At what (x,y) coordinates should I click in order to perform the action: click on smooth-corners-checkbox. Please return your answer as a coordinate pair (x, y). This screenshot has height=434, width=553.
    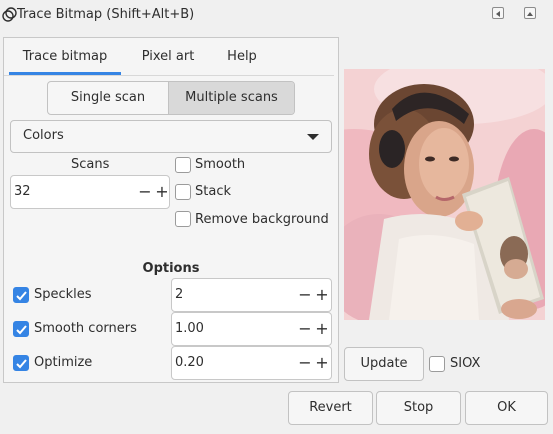
    Looking at the image, I should click on (21, 329).